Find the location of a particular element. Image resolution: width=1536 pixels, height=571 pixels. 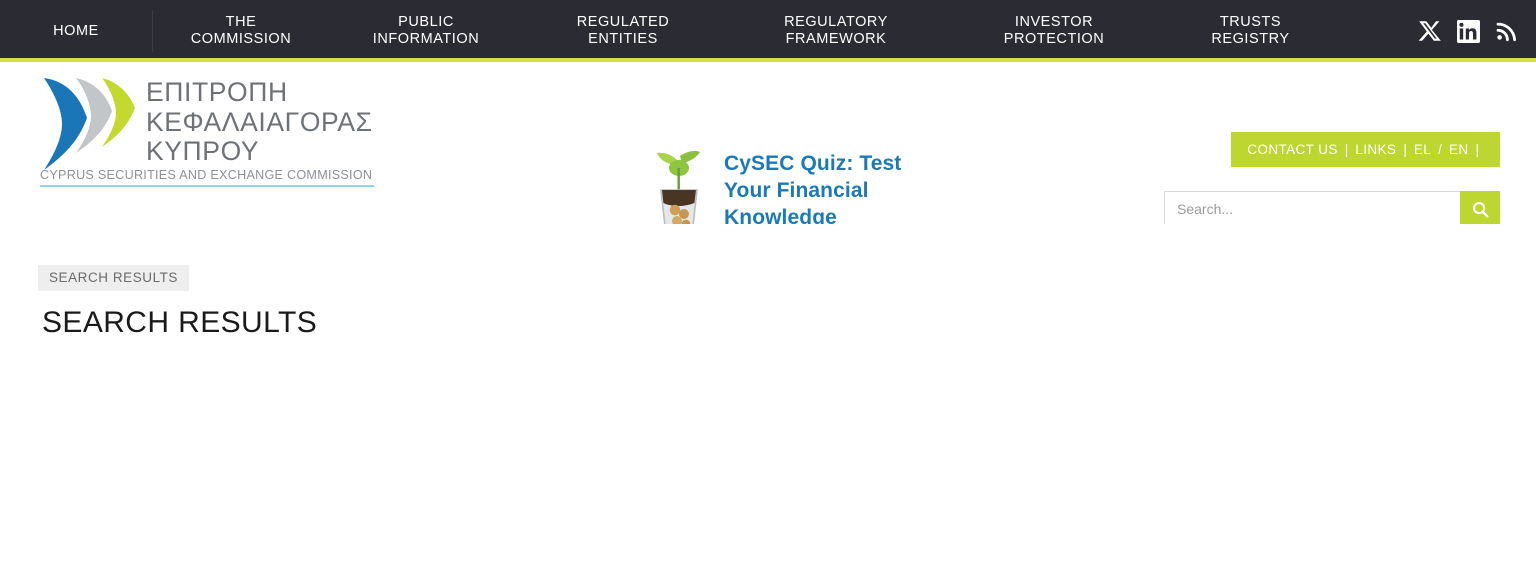

site-search is located at coordinates (1332, 209).